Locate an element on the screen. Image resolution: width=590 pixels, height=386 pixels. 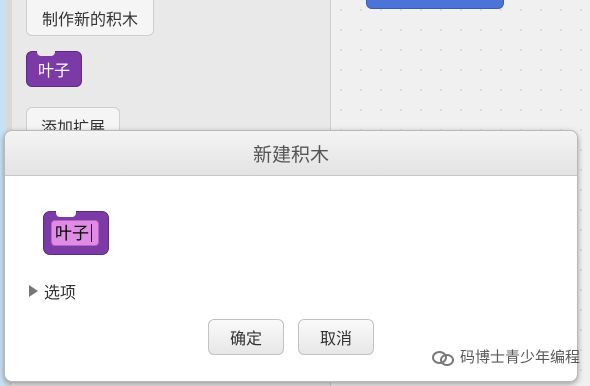
block-preview: 叶子 is located at coordinates (76, 233).